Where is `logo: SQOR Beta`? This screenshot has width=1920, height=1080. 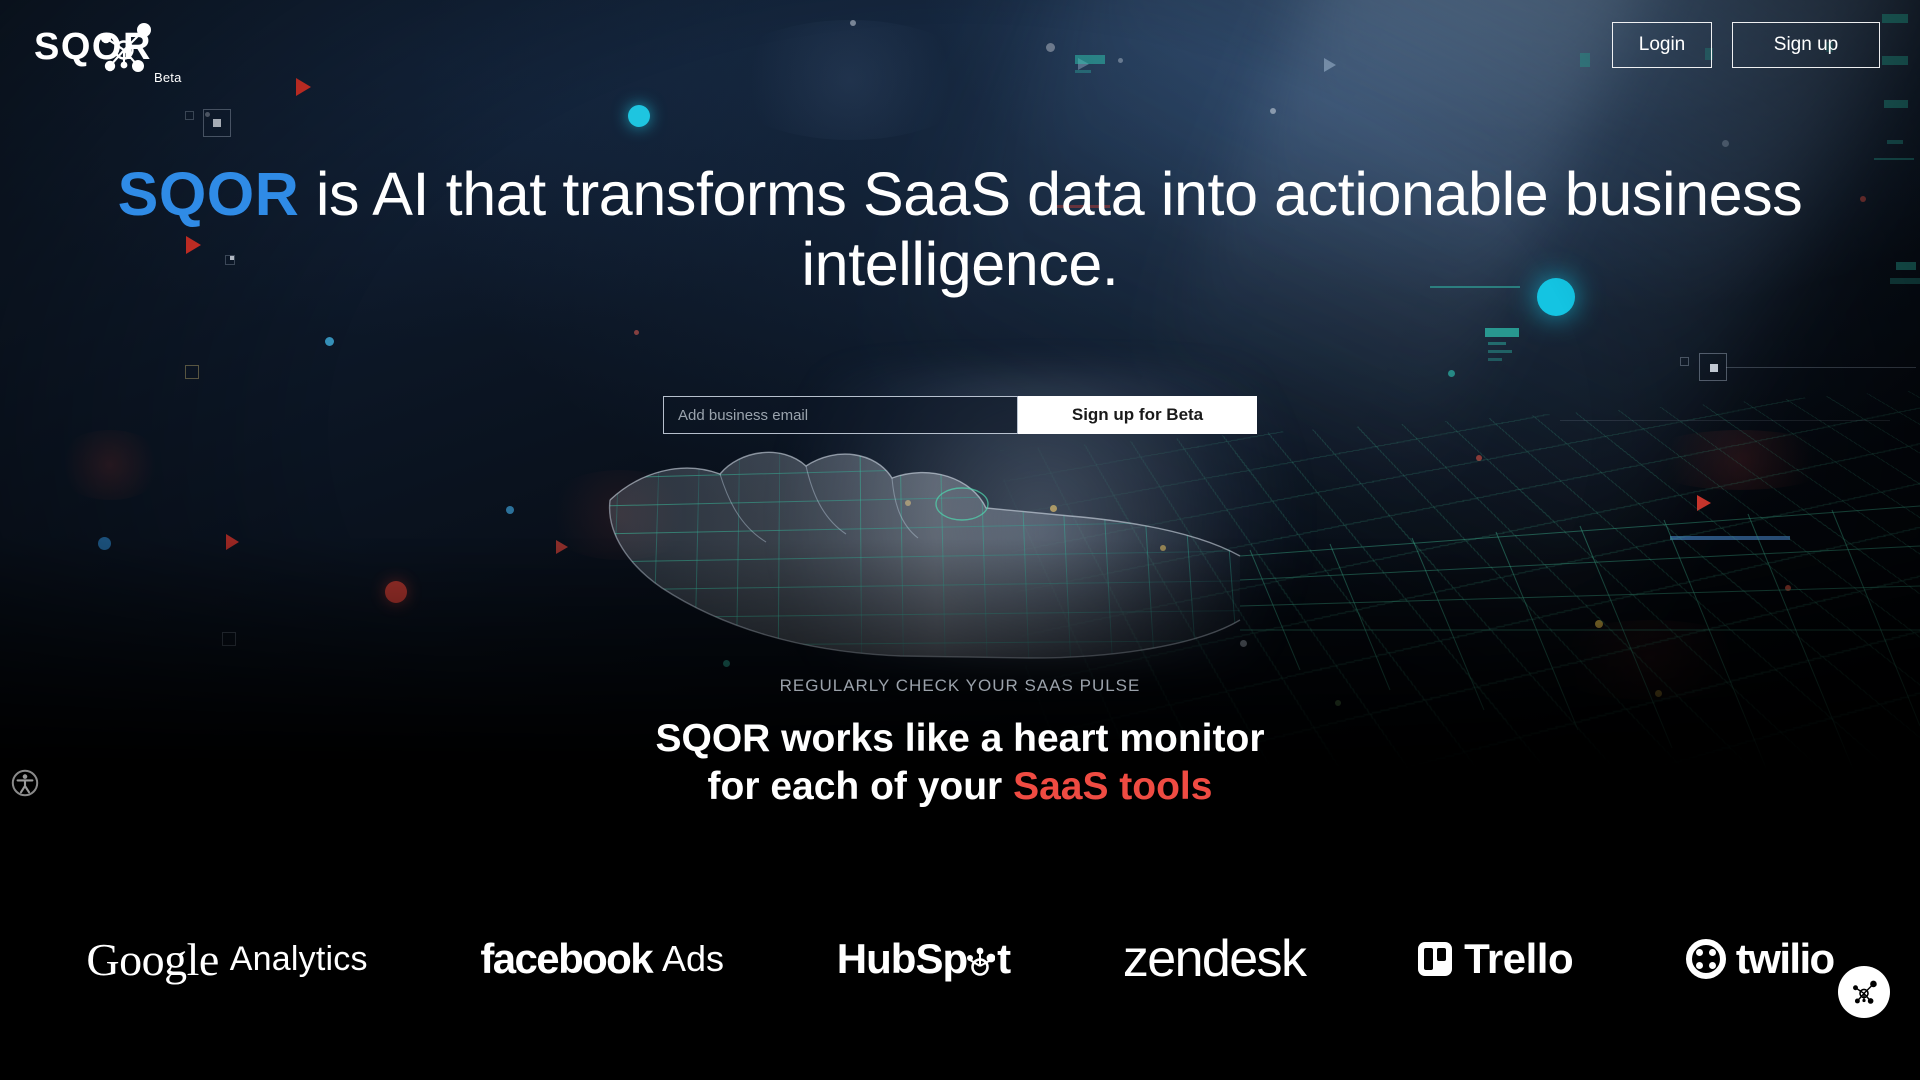 logo: SQOR Beta is located at coordinates (105, 48).